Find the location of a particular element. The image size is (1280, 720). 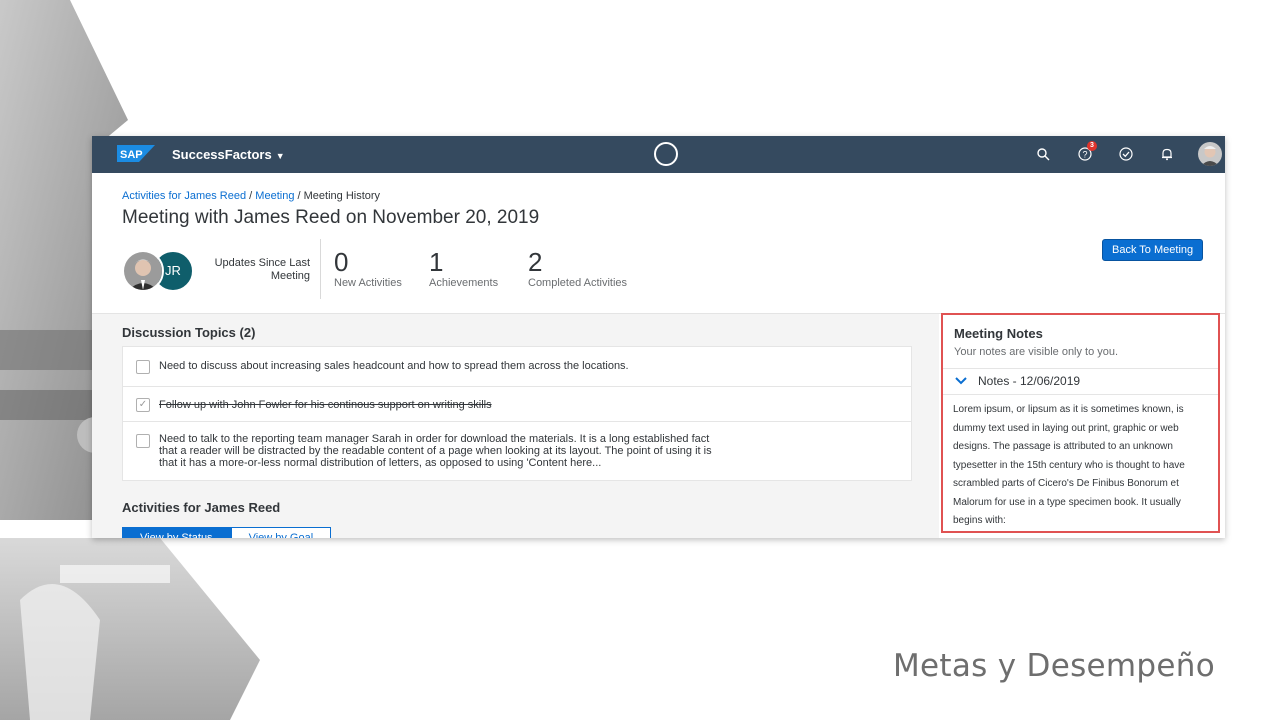

slide-caption: Metas y Desempeño is located at coordinates (1053, 666).